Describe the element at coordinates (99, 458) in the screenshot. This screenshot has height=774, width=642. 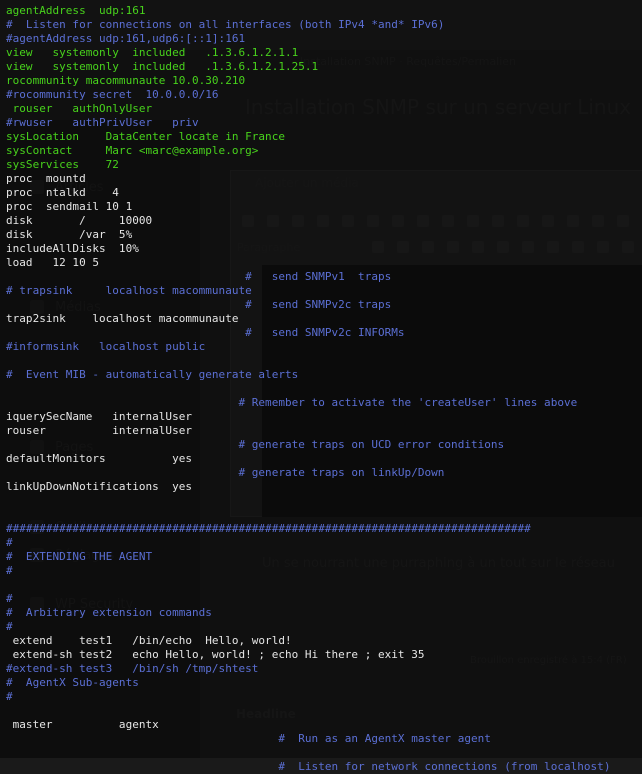
I see `terminal-line: defaultMonitors yes` at that location.